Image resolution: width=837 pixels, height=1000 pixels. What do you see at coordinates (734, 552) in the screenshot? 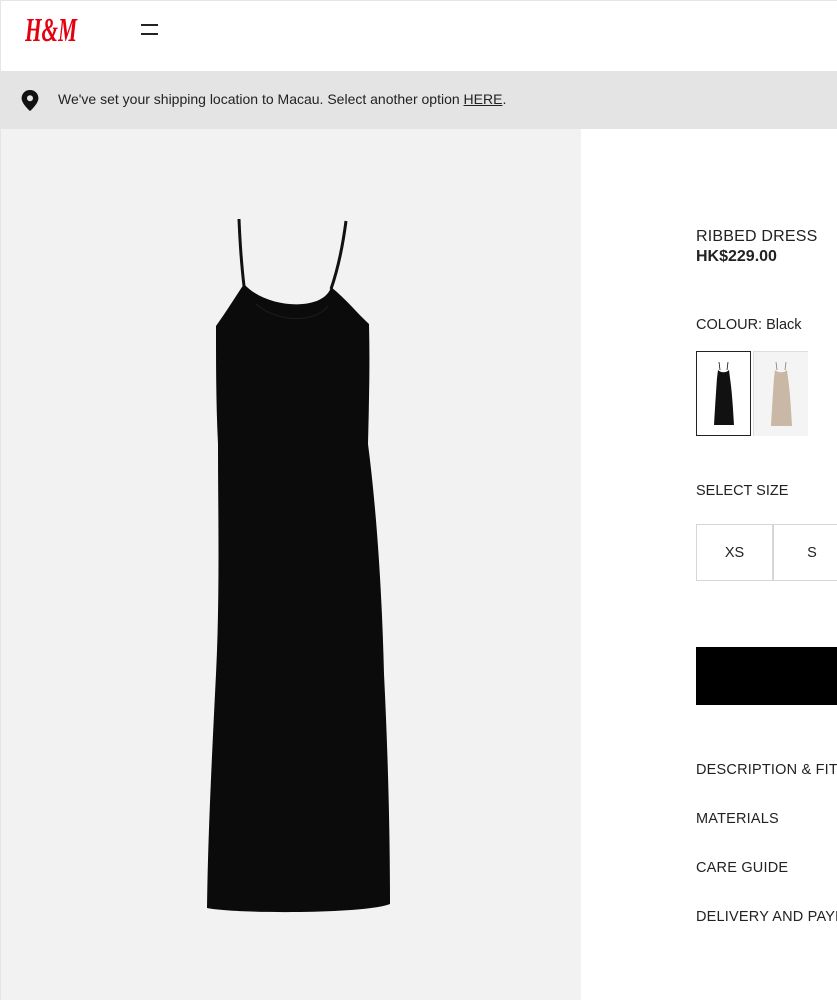
I see `size-option-xs: XS` at bounding box center [734, 552].